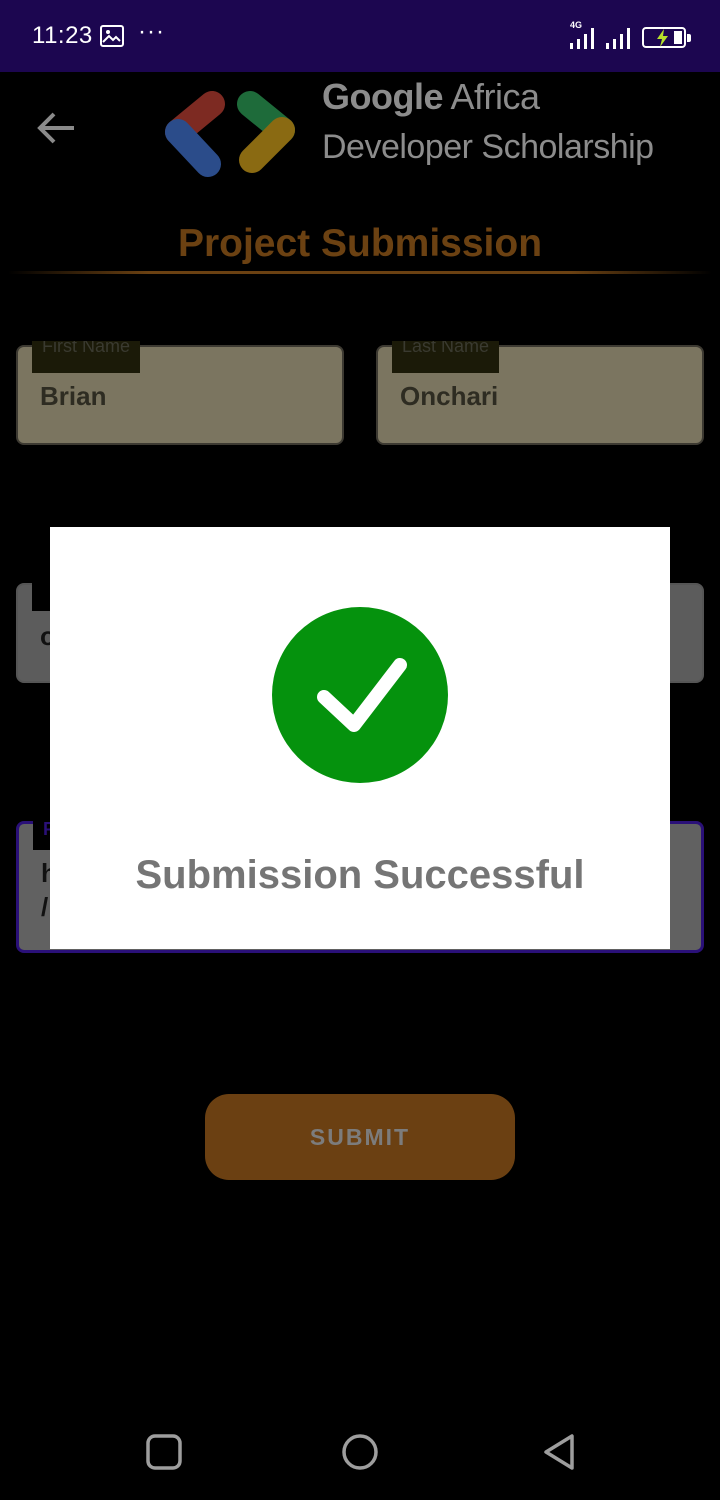 This screenshot has height=1500, width=720. What do you see at coordinates (230, 134) in the screenshot?
I see `developer-scholarship-logo` at bounding box center [230, 134].